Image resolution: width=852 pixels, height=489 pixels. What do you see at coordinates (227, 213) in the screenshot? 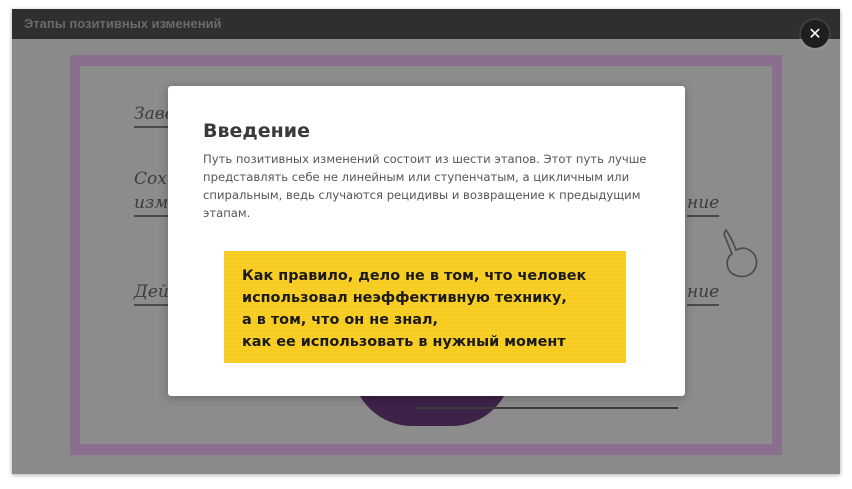
I see `description-line: этапам.` at bounding box center [227, 213].